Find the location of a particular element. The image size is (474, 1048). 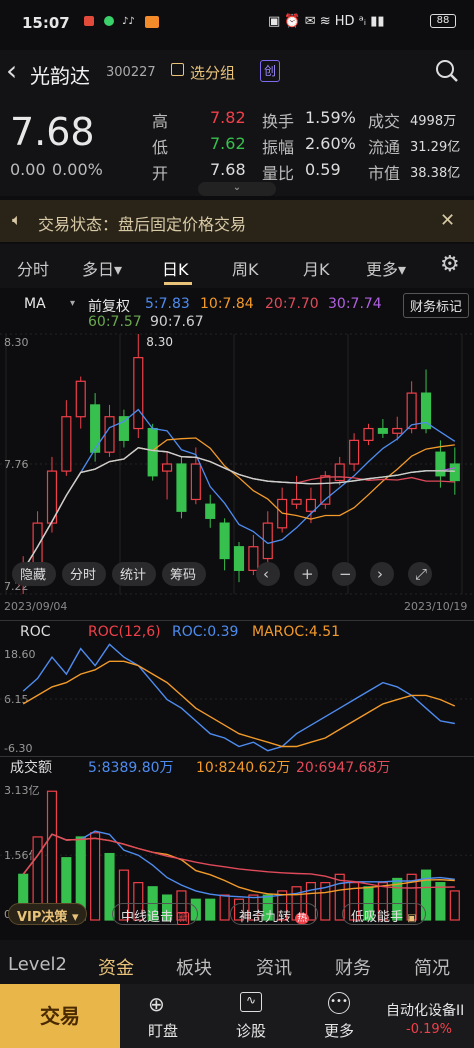

watch-button: 盯盘 is located at coordinates (163, 1030).